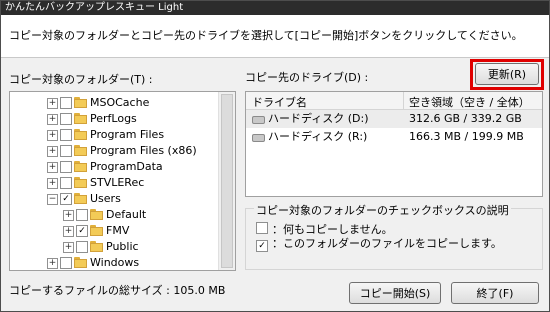  What do you see at coordinates (262, 228) in the screenshot?
I see `unchecked-box-icon` at bounding box center [262, 228].